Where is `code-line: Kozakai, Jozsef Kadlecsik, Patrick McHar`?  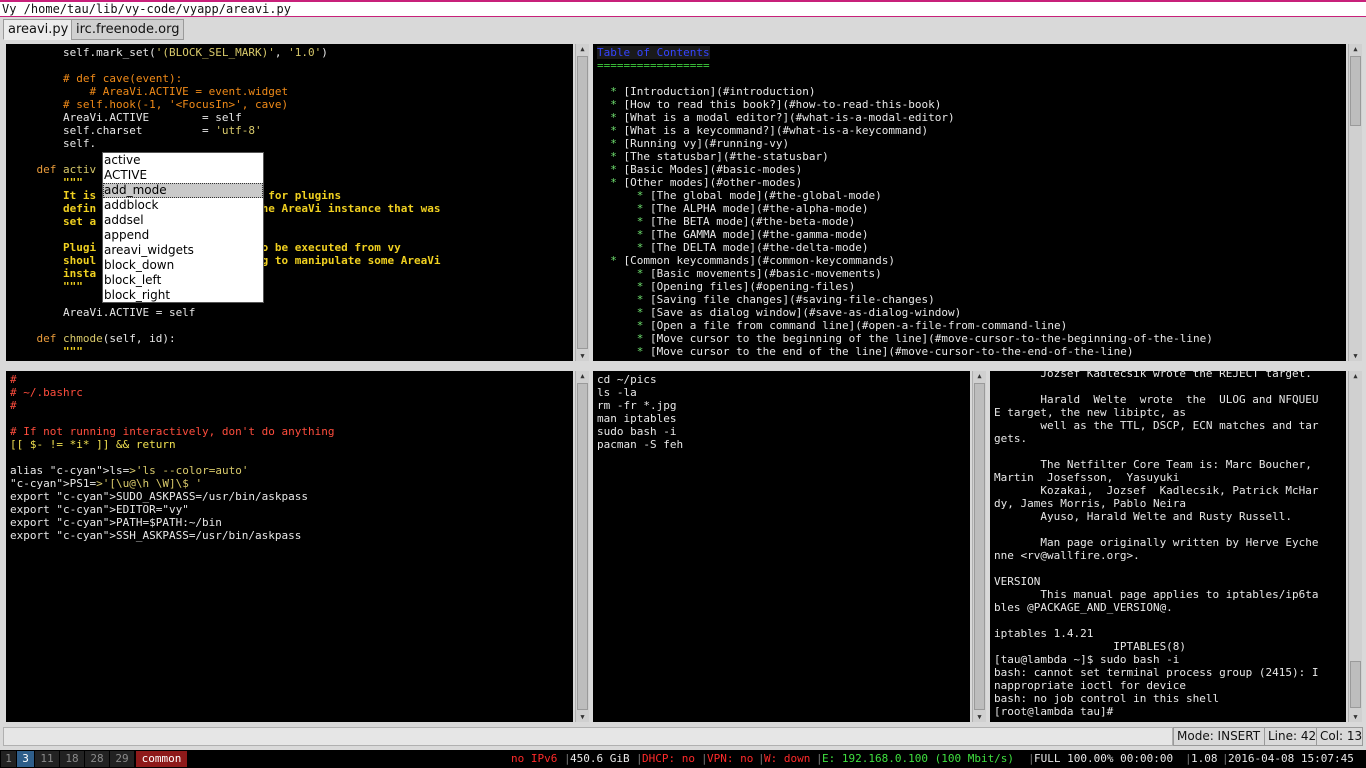
code-line: Kozakai, Jozsef Kadlecsik, Patrick McHar is located at coordinates (1156, 490).